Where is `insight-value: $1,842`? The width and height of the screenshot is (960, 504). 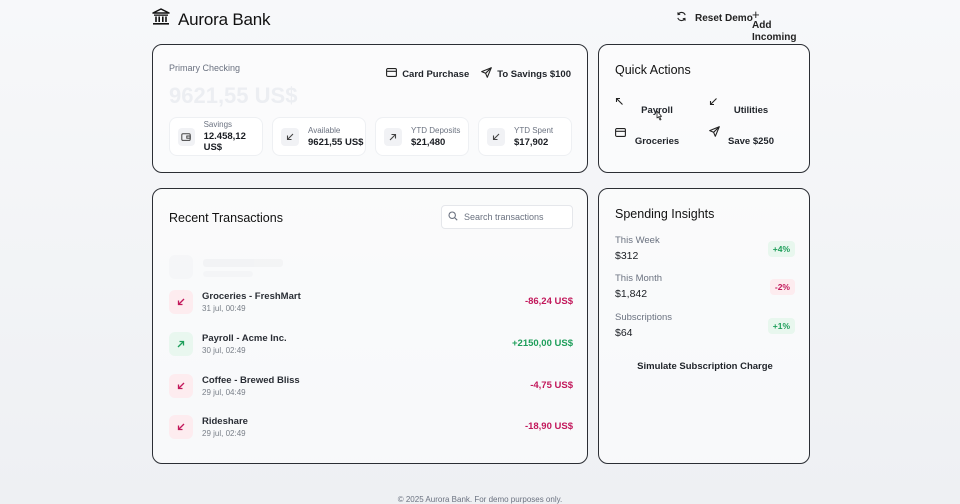
insight-value: $1,842 is located at coordinates (631, 294).